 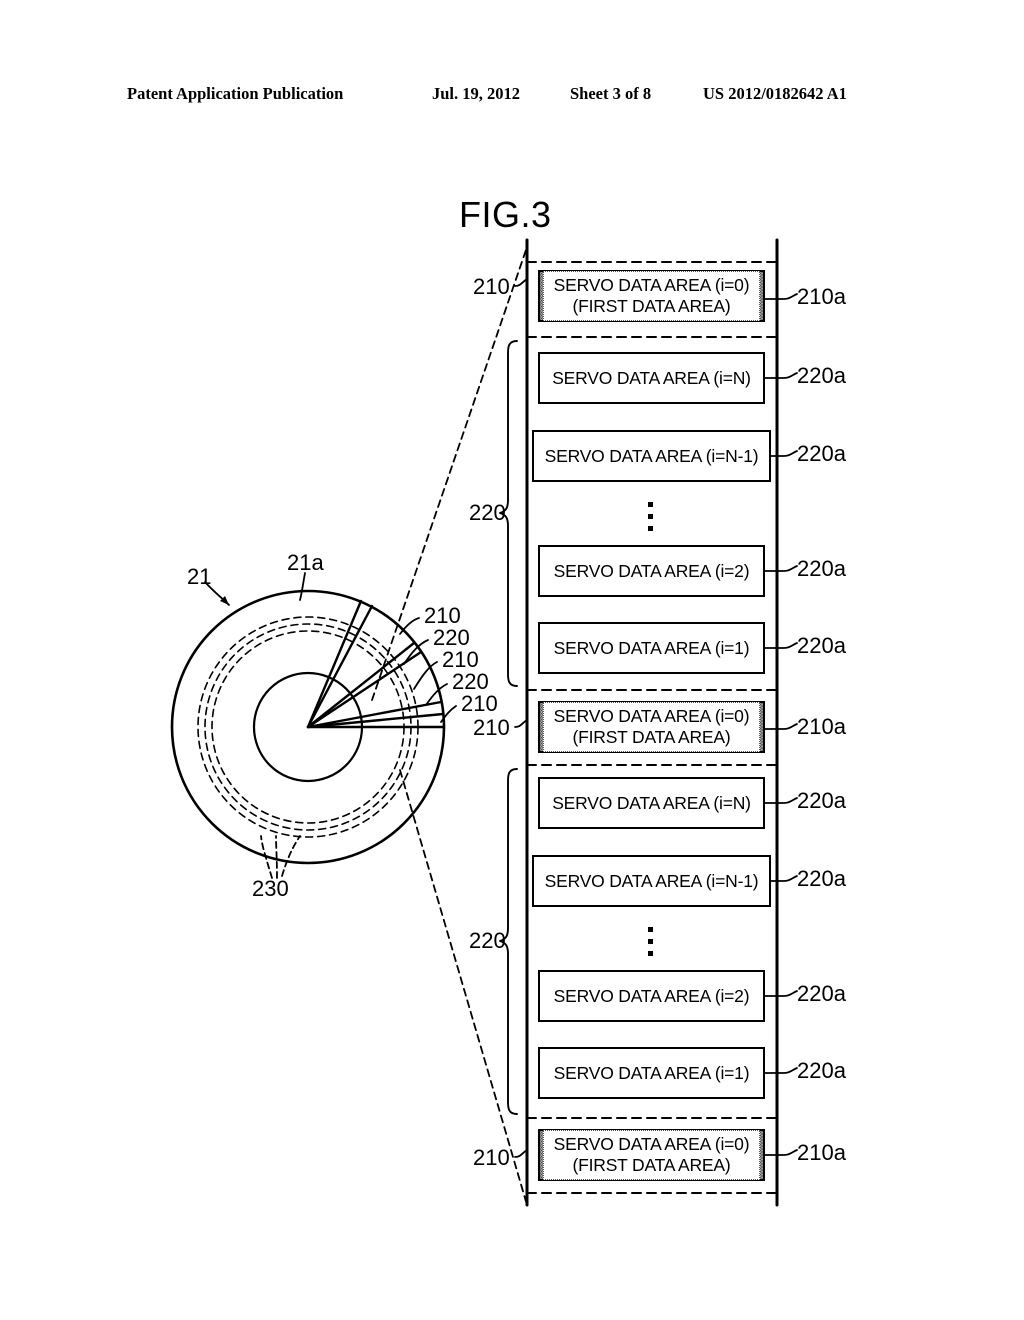 I want to click on ref-210-top: 210, so click(x=491, y=286).